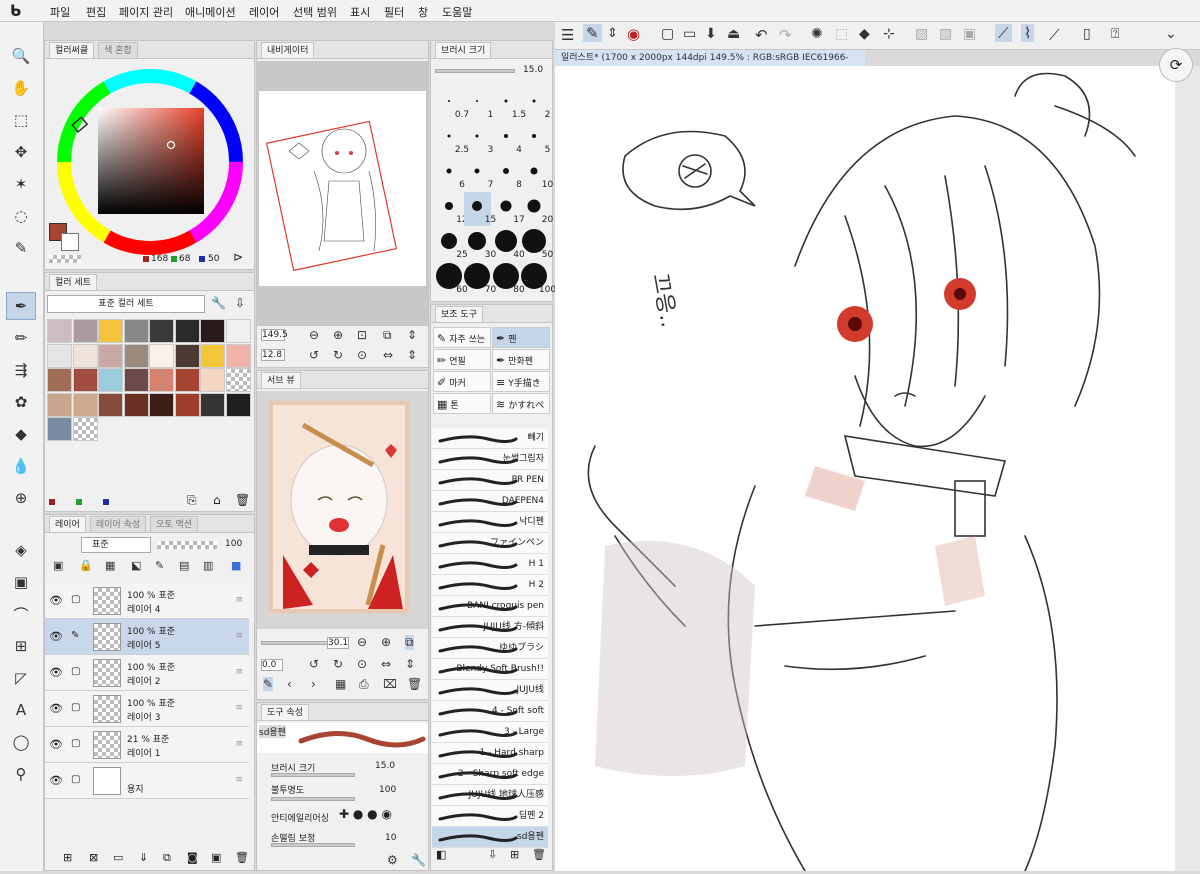 The image size is (1200, 874). What do you see at coordinates (1115, 34) in the screenshot?
I see `help-icon: ⍰` at bounding box center [1115, 34].